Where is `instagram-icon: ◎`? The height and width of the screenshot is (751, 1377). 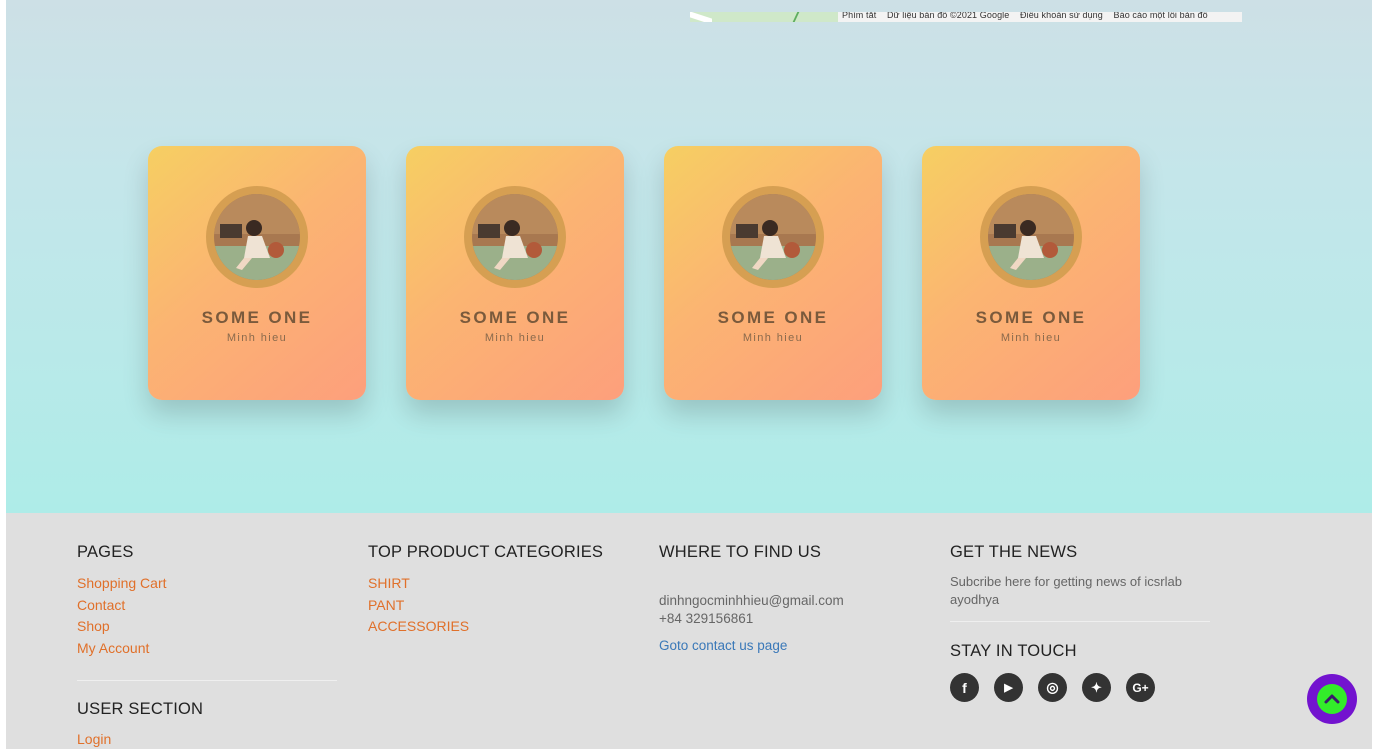
instagram-icon: ◎ is located at coordinates (1052, 687).